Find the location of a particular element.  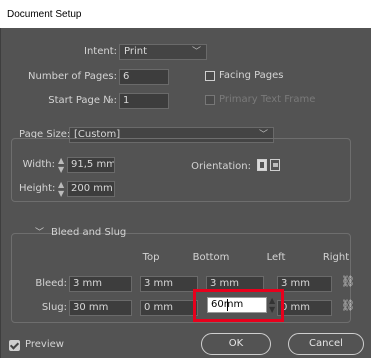

primary-text-frame-checkbox is located at coordinates (210, 100).